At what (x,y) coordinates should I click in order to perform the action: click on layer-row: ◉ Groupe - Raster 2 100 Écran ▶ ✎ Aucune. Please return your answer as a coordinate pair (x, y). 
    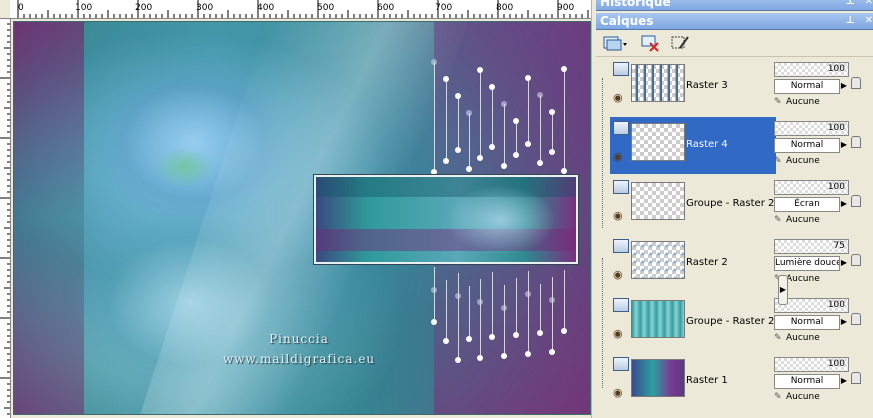
    Looking at the image, I should click on (734, 205).